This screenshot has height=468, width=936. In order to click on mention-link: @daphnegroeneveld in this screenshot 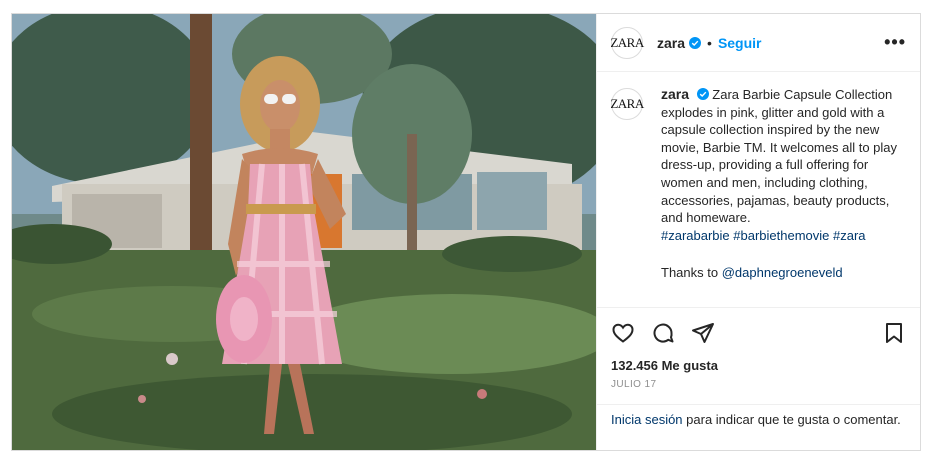, I will do `click(782, 272)`.